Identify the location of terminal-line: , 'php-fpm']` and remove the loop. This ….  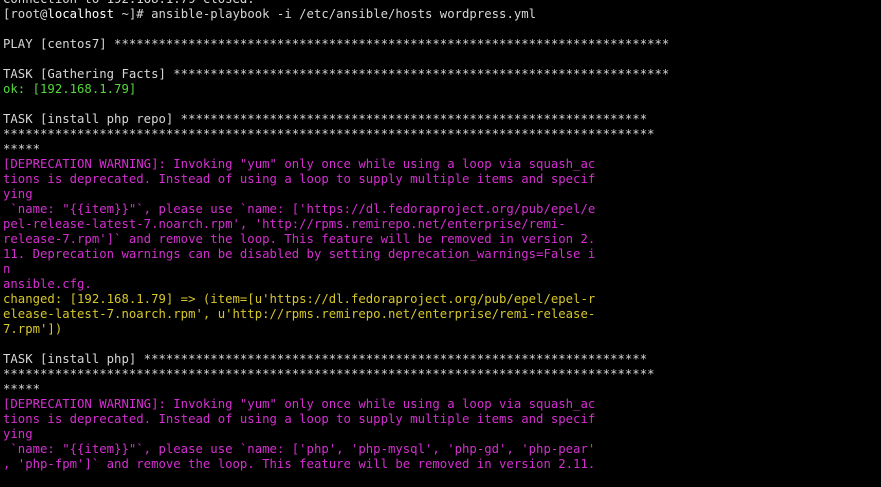
(299, 464).